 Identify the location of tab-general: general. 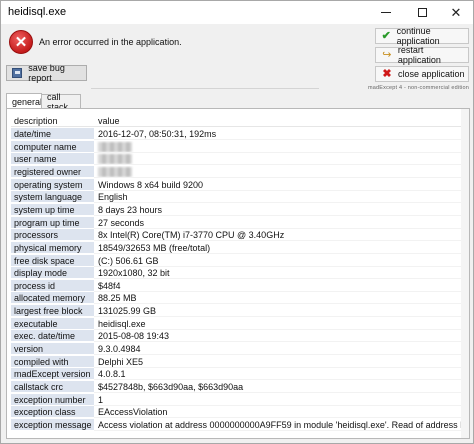
(24, 101).